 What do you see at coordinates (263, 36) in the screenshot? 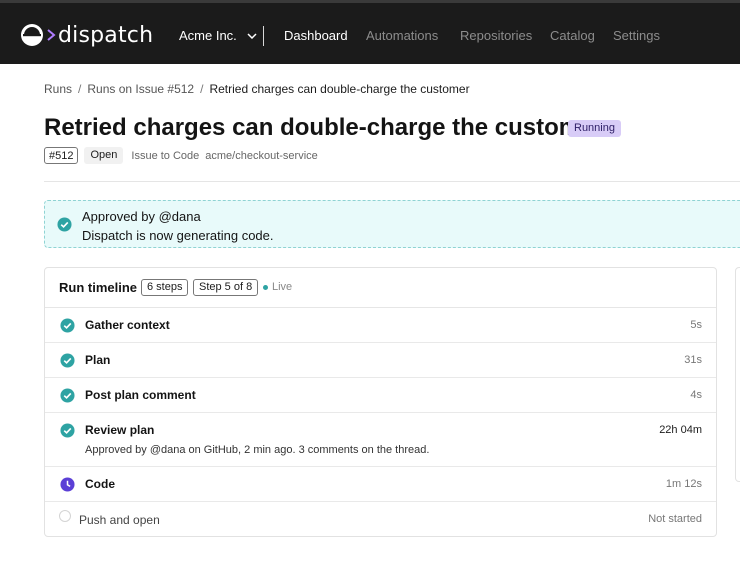
I see `nav-divider` at bounding box center [263, 36].